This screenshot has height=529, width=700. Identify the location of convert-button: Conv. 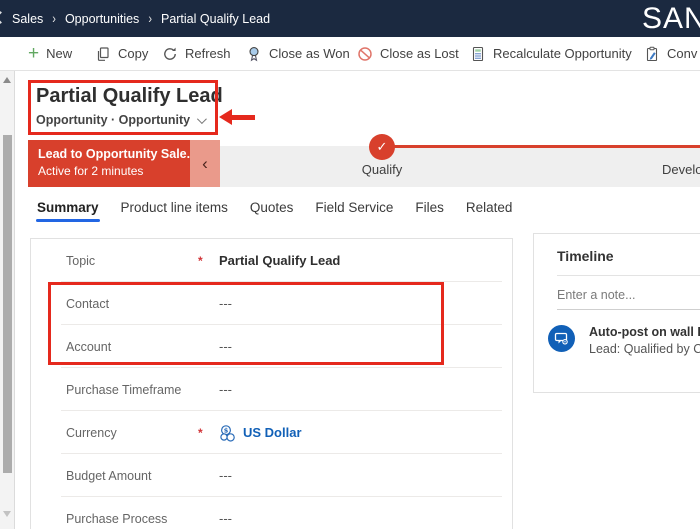
(670, 53).